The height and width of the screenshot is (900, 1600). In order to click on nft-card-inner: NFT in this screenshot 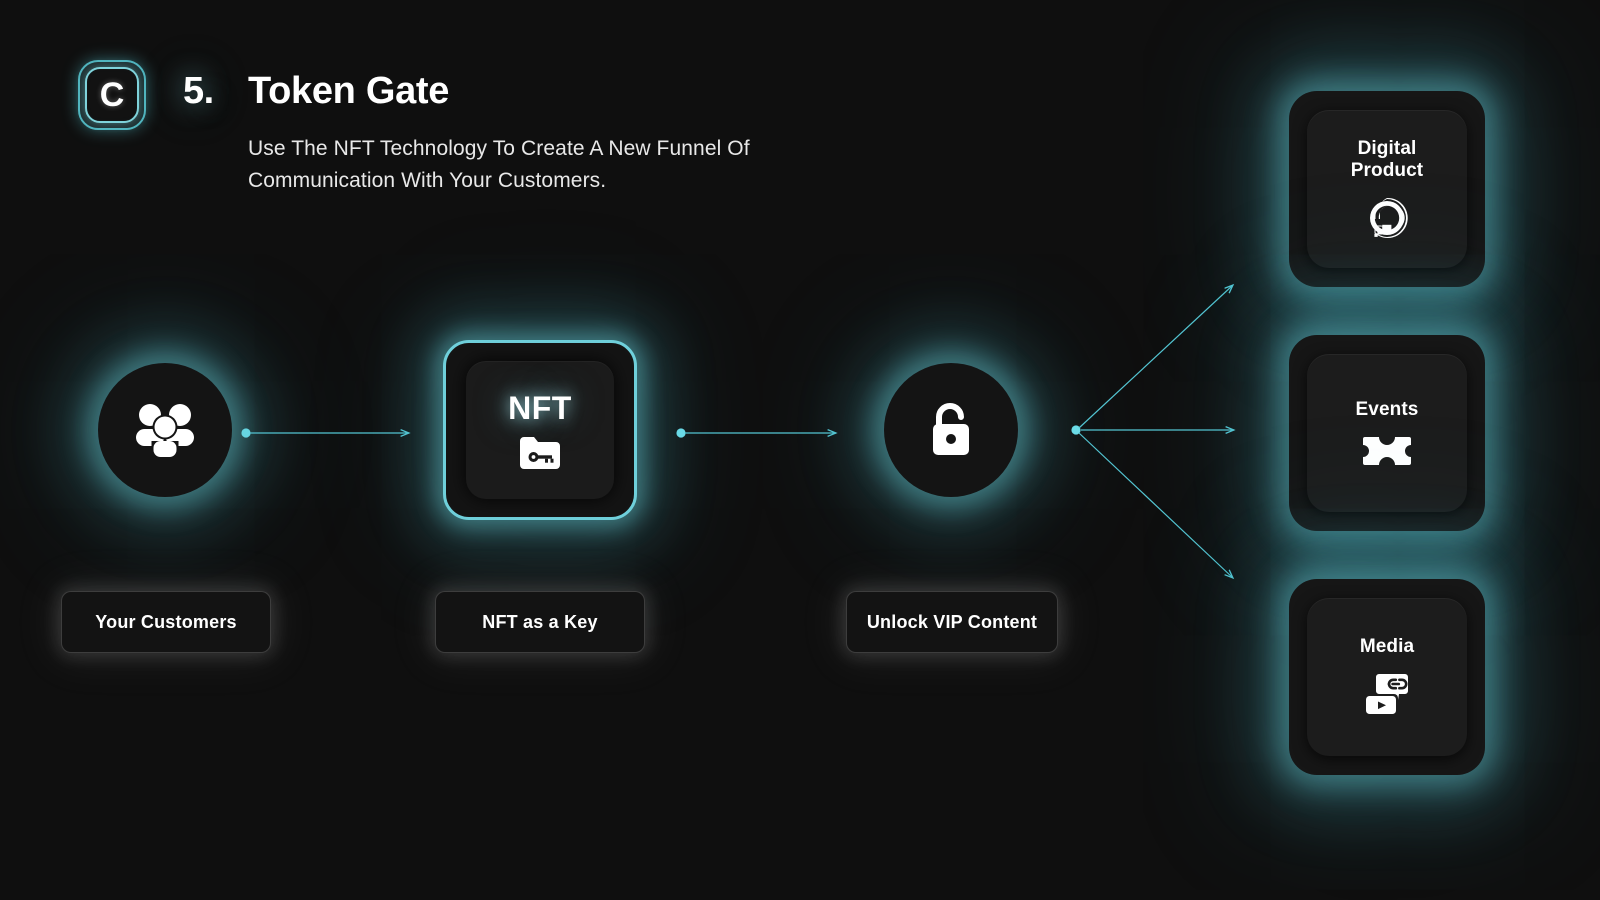, I will do `click(540, 430)`.